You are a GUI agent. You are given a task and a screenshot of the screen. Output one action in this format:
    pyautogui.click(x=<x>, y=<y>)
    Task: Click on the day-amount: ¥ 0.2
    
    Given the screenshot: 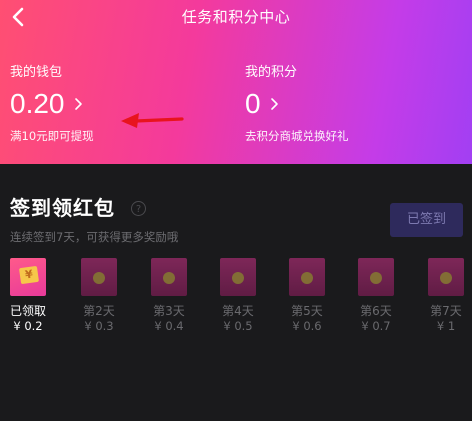 What is the action you would take?
    pyautogui.click(x=28, y=326)
    